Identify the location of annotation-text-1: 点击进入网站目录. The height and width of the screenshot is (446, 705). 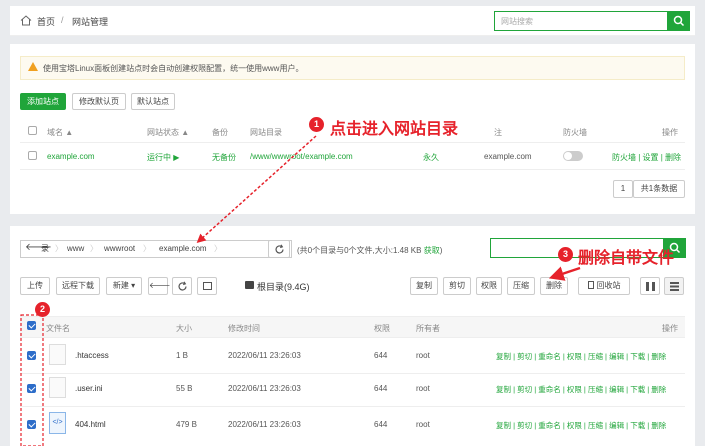
(394, 129).